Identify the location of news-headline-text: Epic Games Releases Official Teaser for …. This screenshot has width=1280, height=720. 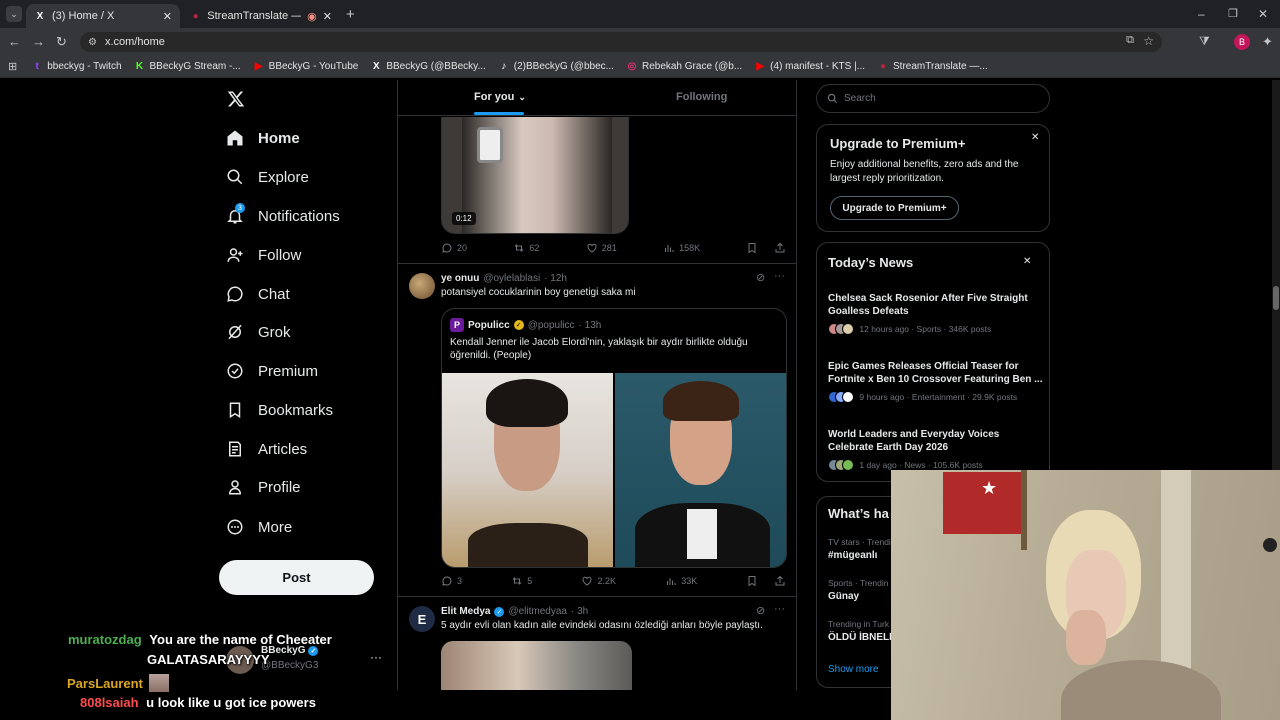
(935, 373).